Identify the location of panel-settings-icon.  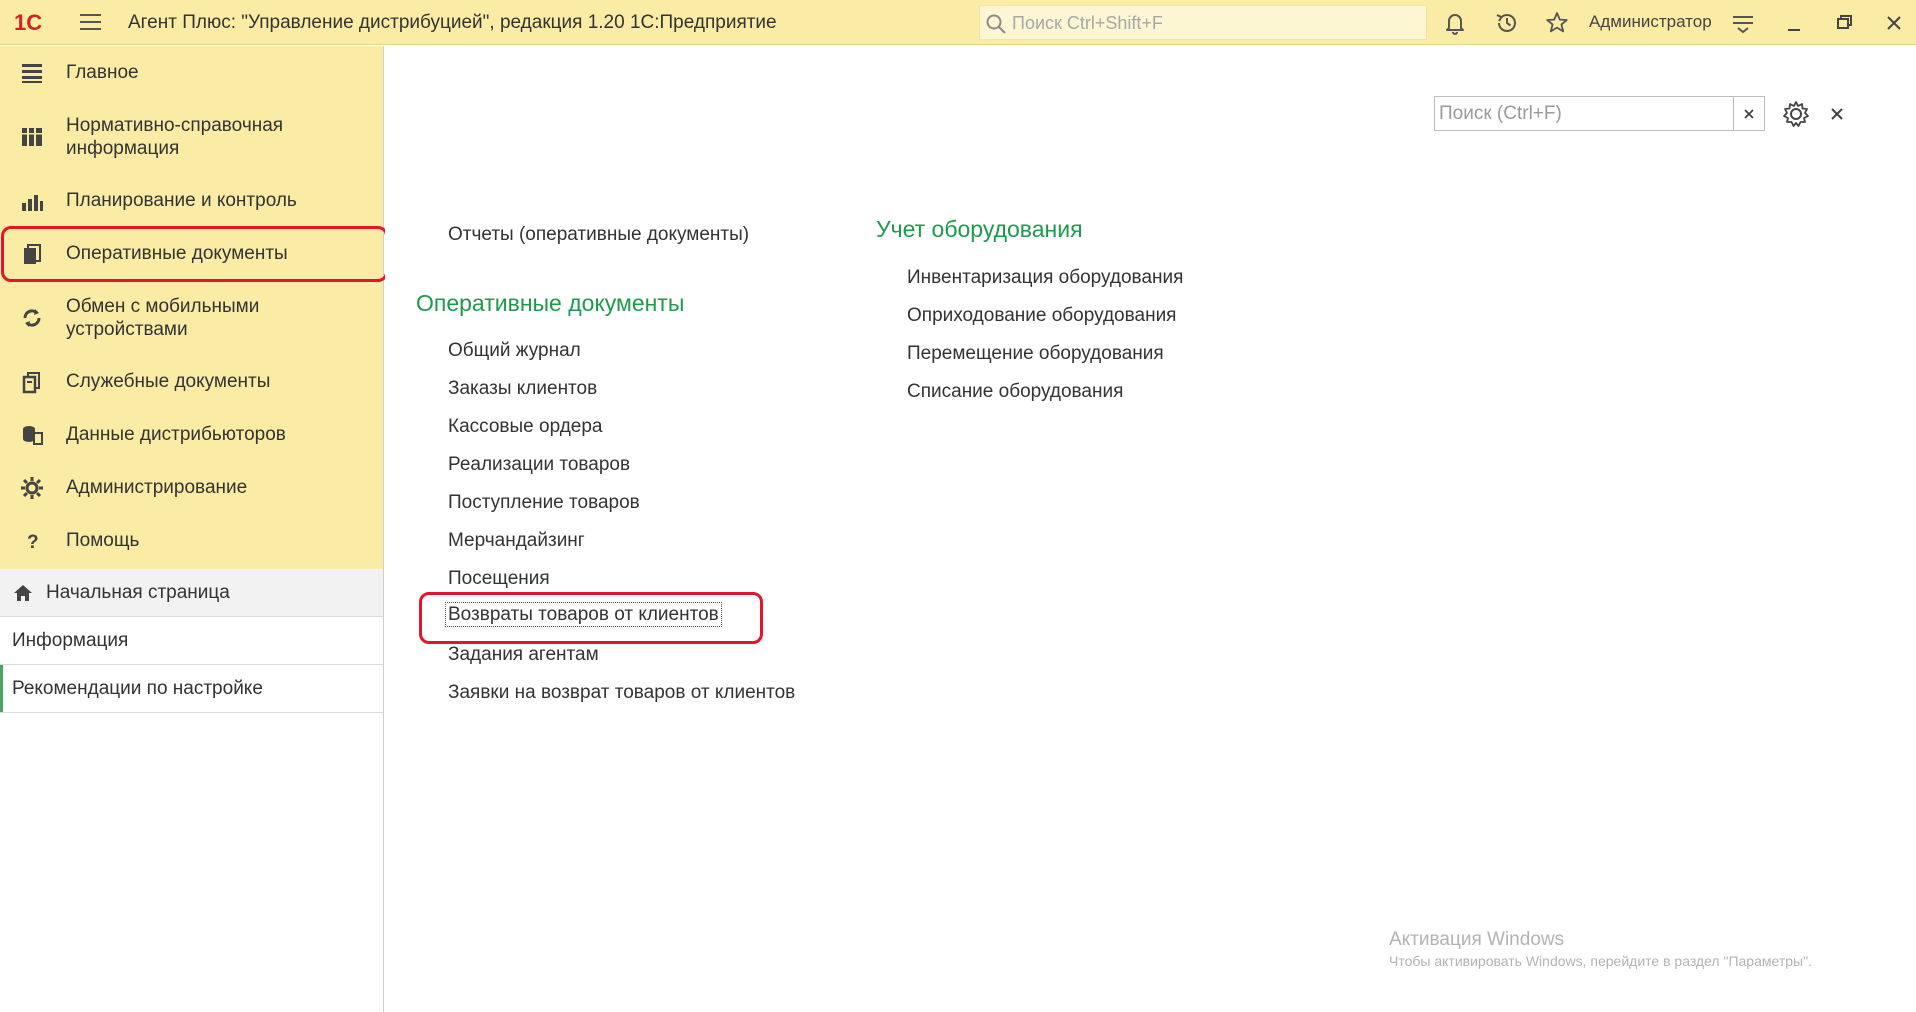
(1796, 114).